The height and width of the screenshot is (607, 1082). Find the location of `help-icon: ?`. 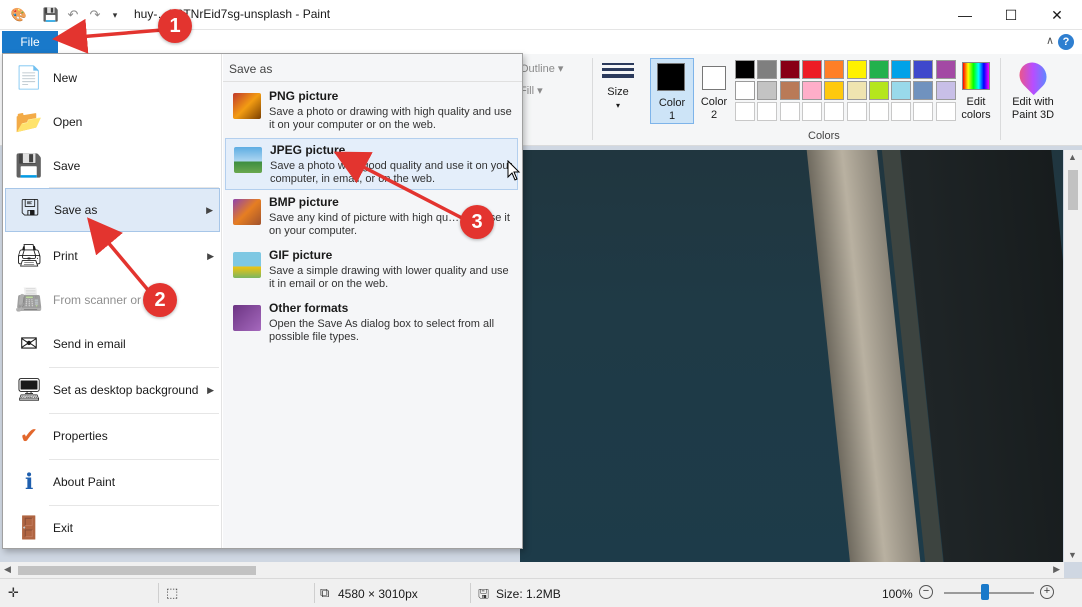

help-icon: ? is located at coordinates (1066, 42).